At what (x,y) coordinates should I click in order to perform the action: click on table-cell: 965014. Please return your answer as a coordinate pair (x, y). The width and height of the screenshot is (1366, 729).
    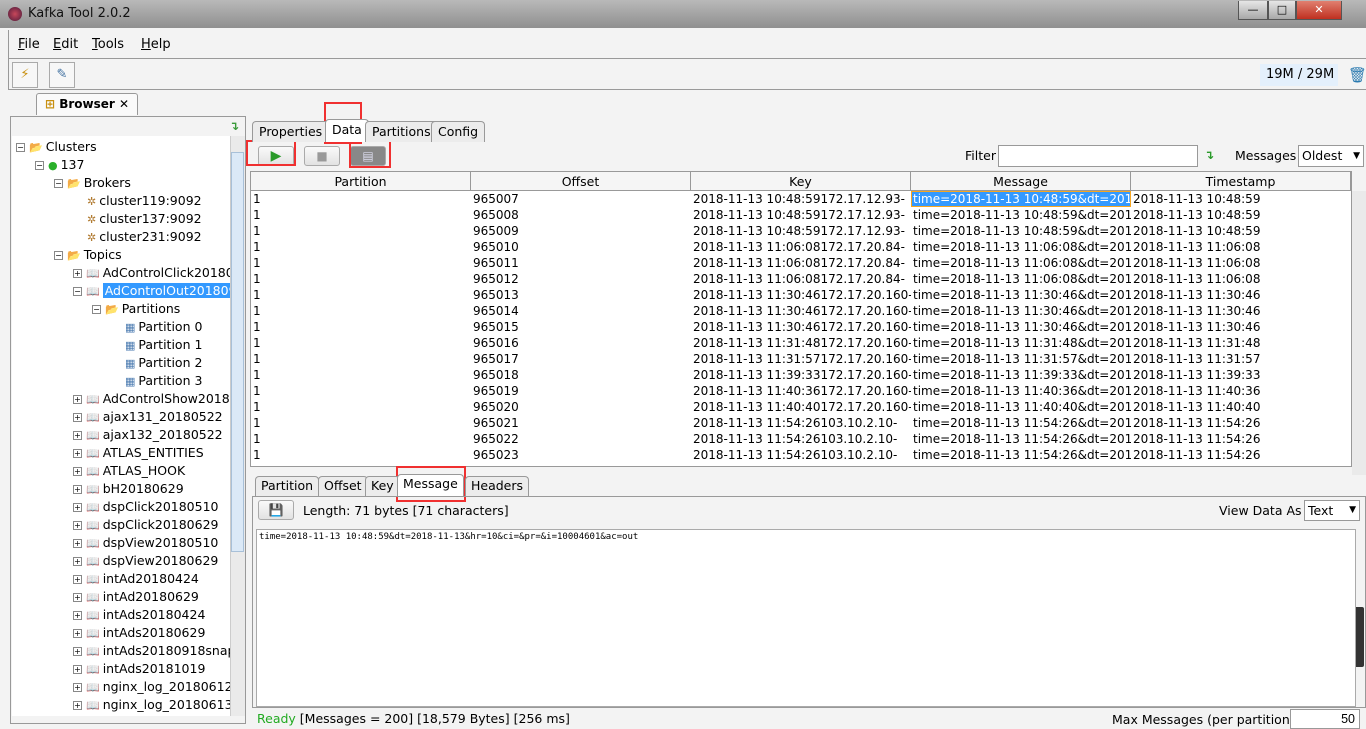
    Looking at the image, I should click on (581, 311).